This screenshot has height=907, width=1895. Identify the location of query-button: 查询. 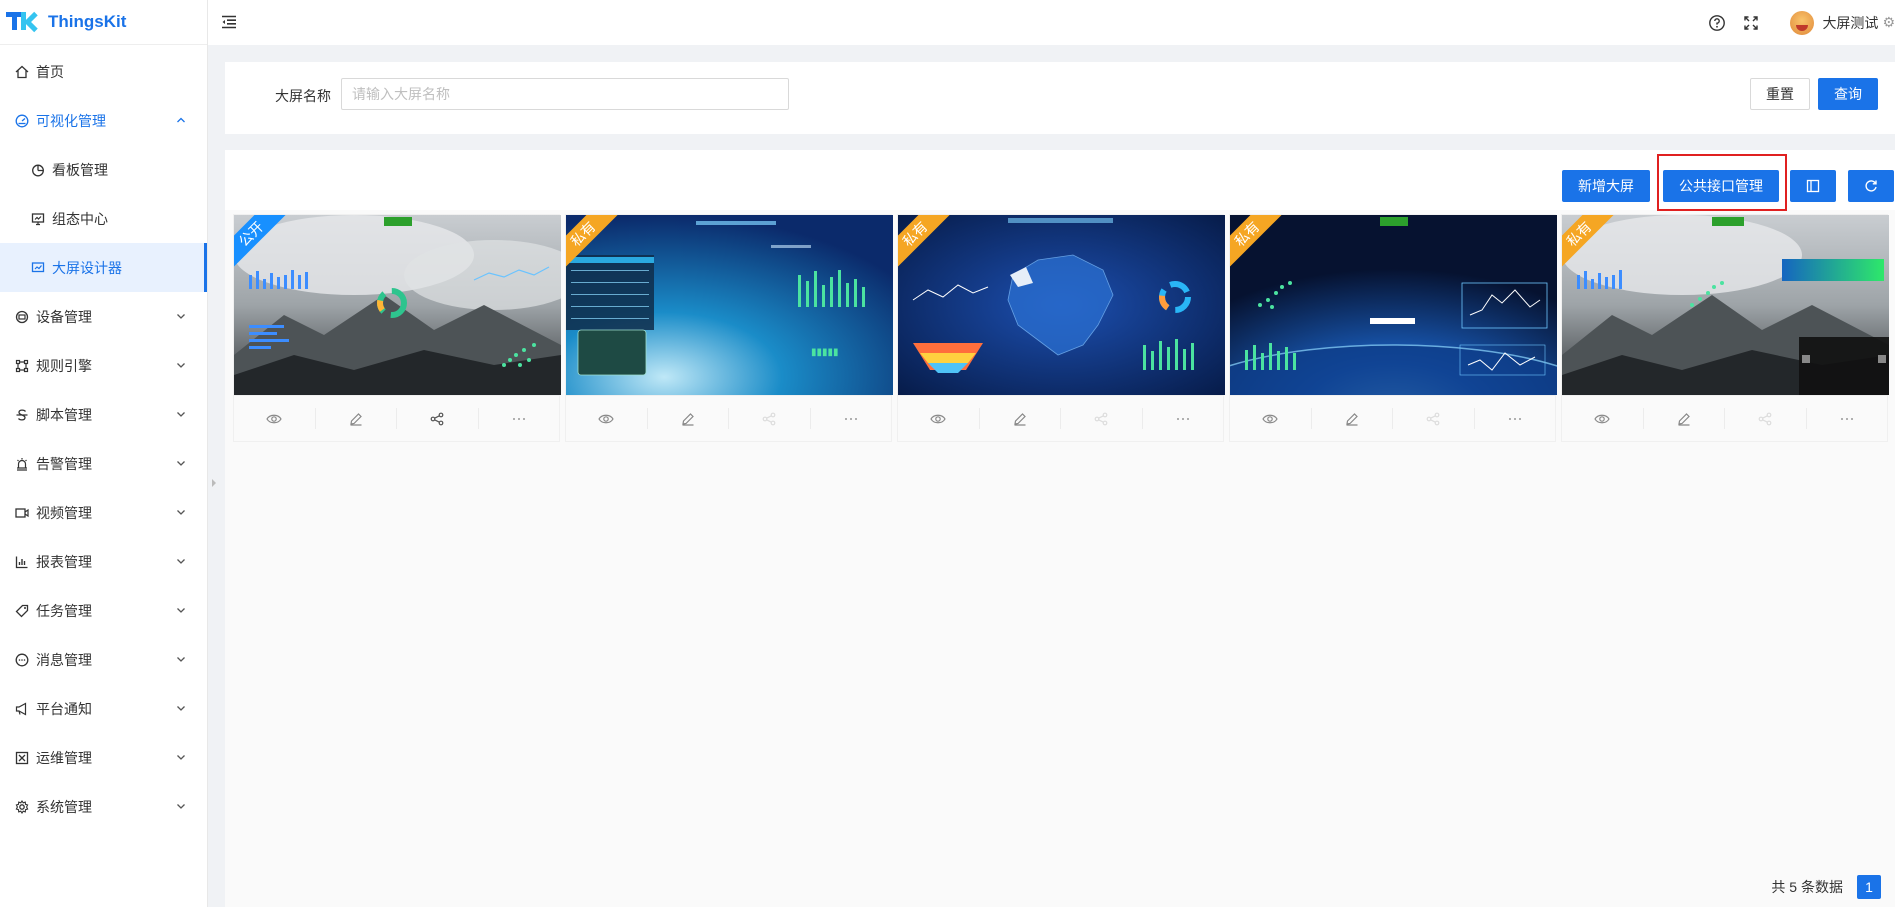
(1848, 94).